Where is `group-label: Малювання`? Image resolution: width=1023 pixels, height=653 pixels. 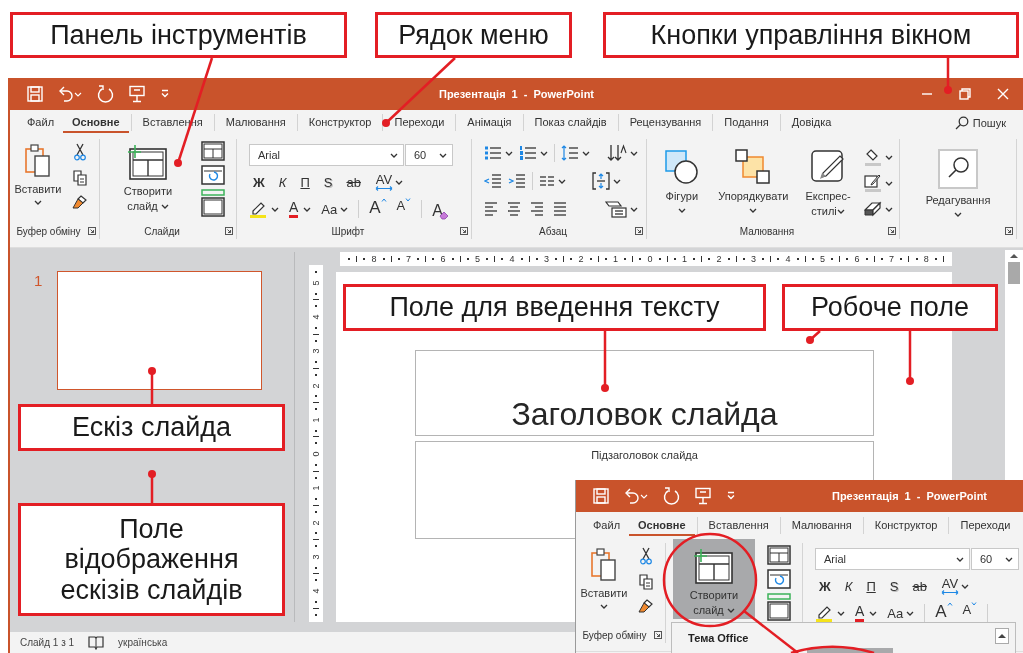
group-label: Малювання is located at coordinates (767, 231).